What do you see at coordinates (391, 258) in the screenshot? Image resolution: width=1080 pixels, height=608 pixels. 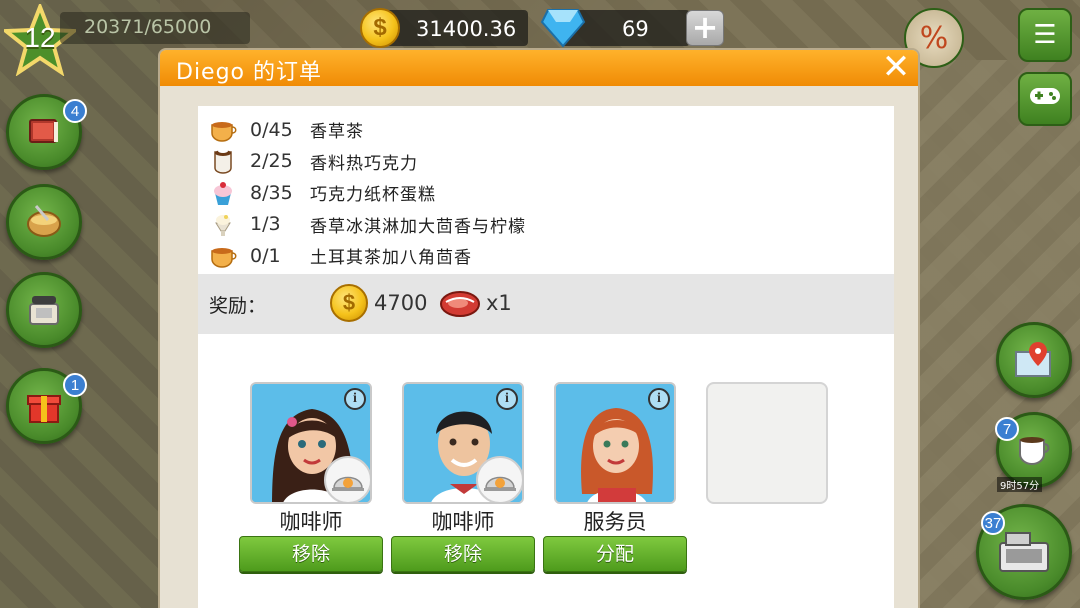 I see `order-item-name: 土耳其茶加八角茴香` at bounding box center [391, 258].